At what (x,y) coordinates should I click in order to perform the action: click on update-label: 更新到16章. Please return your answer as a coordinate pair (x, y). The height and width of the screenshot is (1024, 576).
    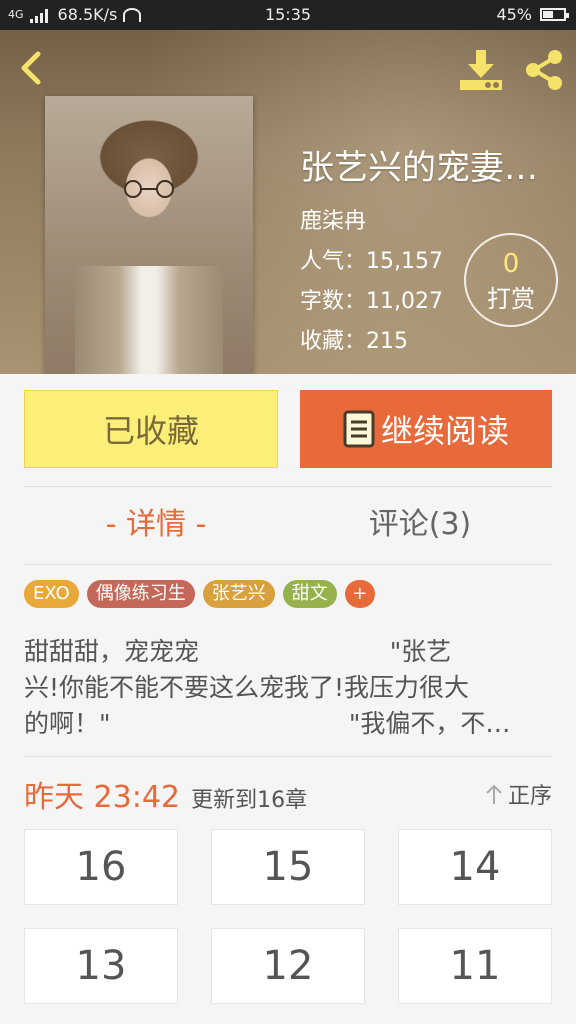
    Looking at the image, I should click on (249, 800).